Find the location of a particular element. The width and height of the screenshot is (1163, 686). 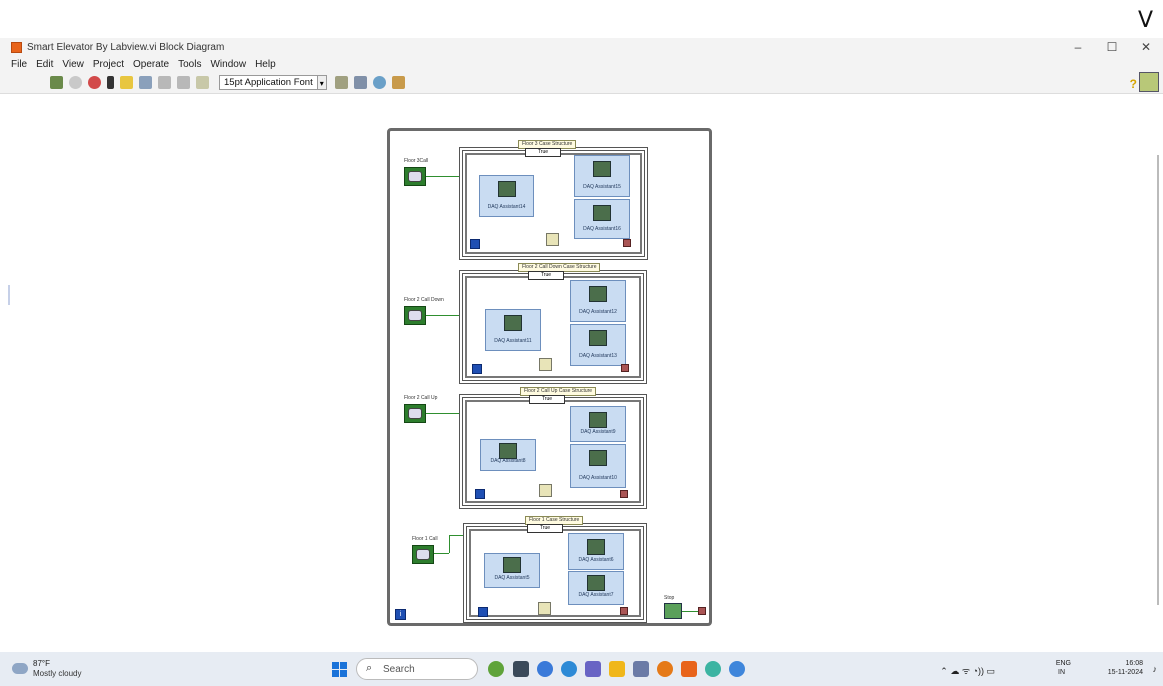

run-arrow-icon is located at coordinates (56, 82).